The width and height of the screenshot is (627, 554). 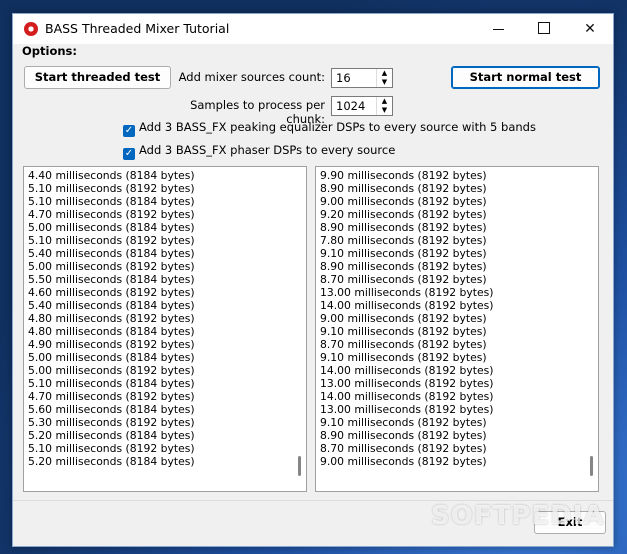 I want to click on peaking-eq-checkbox: ✓, so click(x=129, y=131).